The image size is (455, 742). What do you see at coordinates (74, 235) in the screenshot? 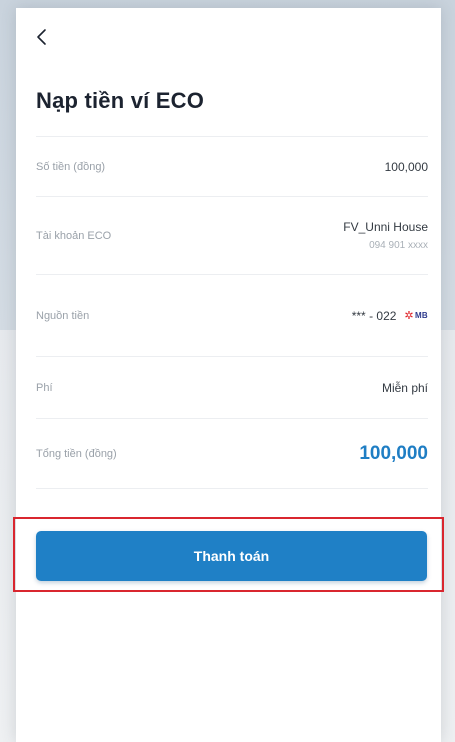
I see `eco-account-label: Tài khoản ECO` at bounding box center [74, 235].